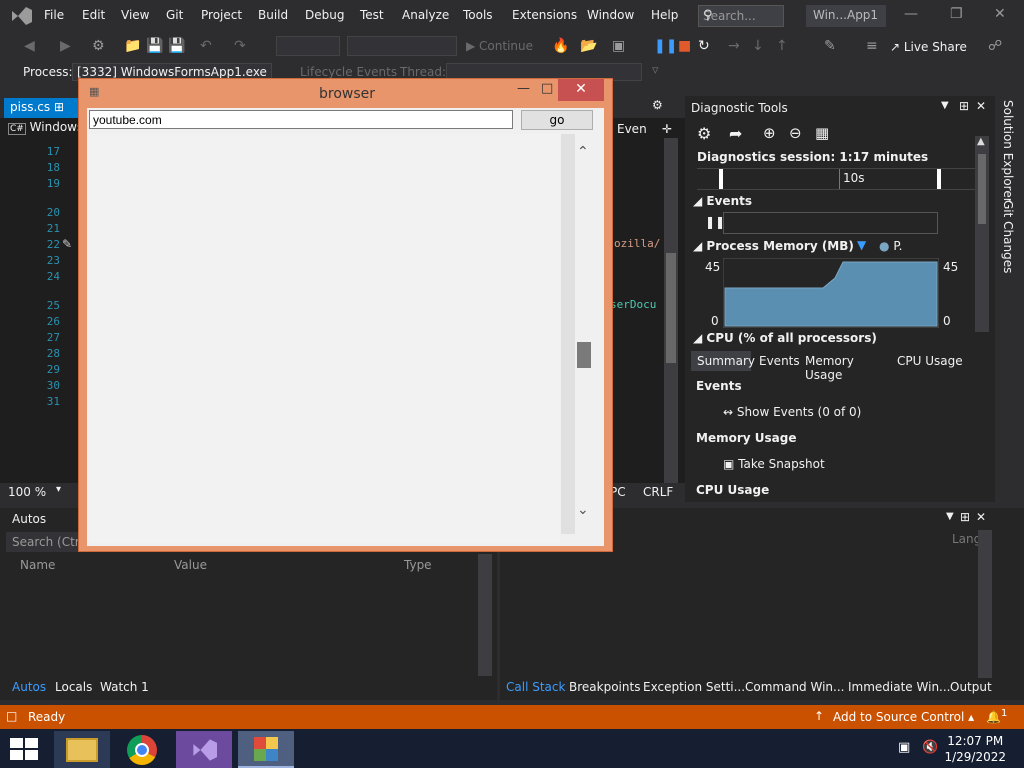  I want to click on notification-bell-icon: 🔔1, so click(996, 716).